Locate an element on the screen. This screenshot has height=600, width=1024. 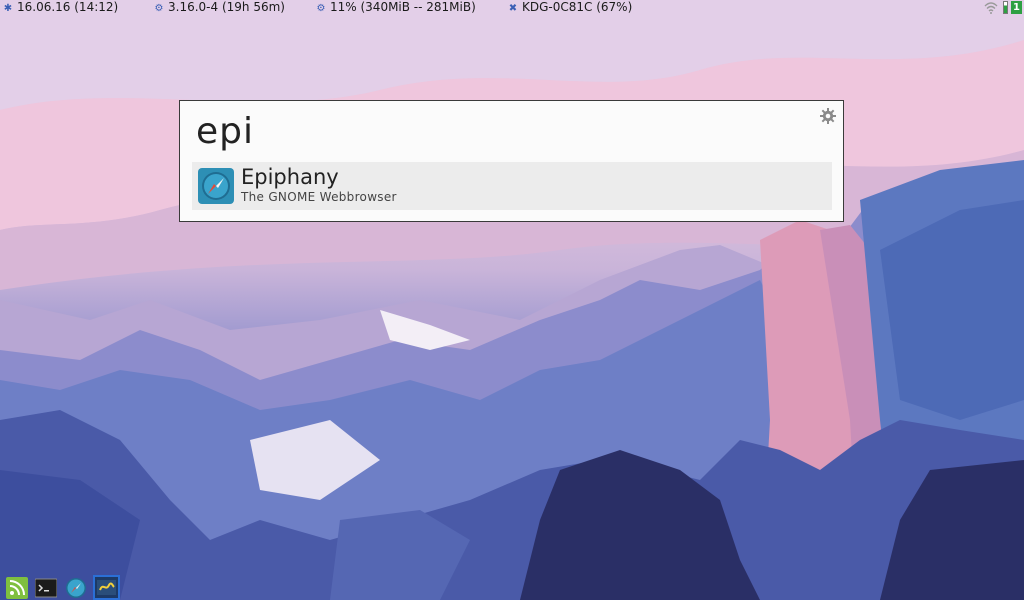
star-icon: ✱ is located at coordinates (8, 8).